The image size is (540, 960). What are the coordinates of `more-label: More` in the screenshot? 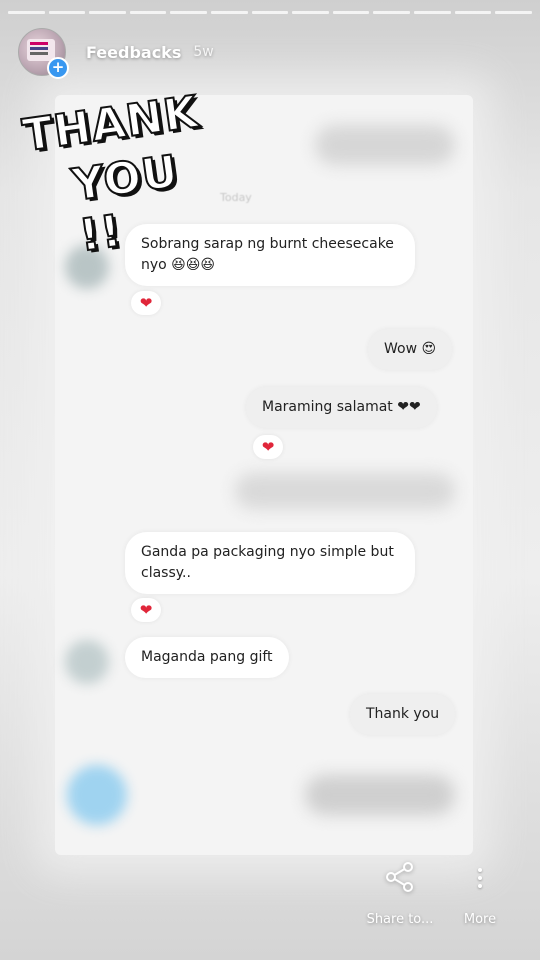 It's located at (480, 919).